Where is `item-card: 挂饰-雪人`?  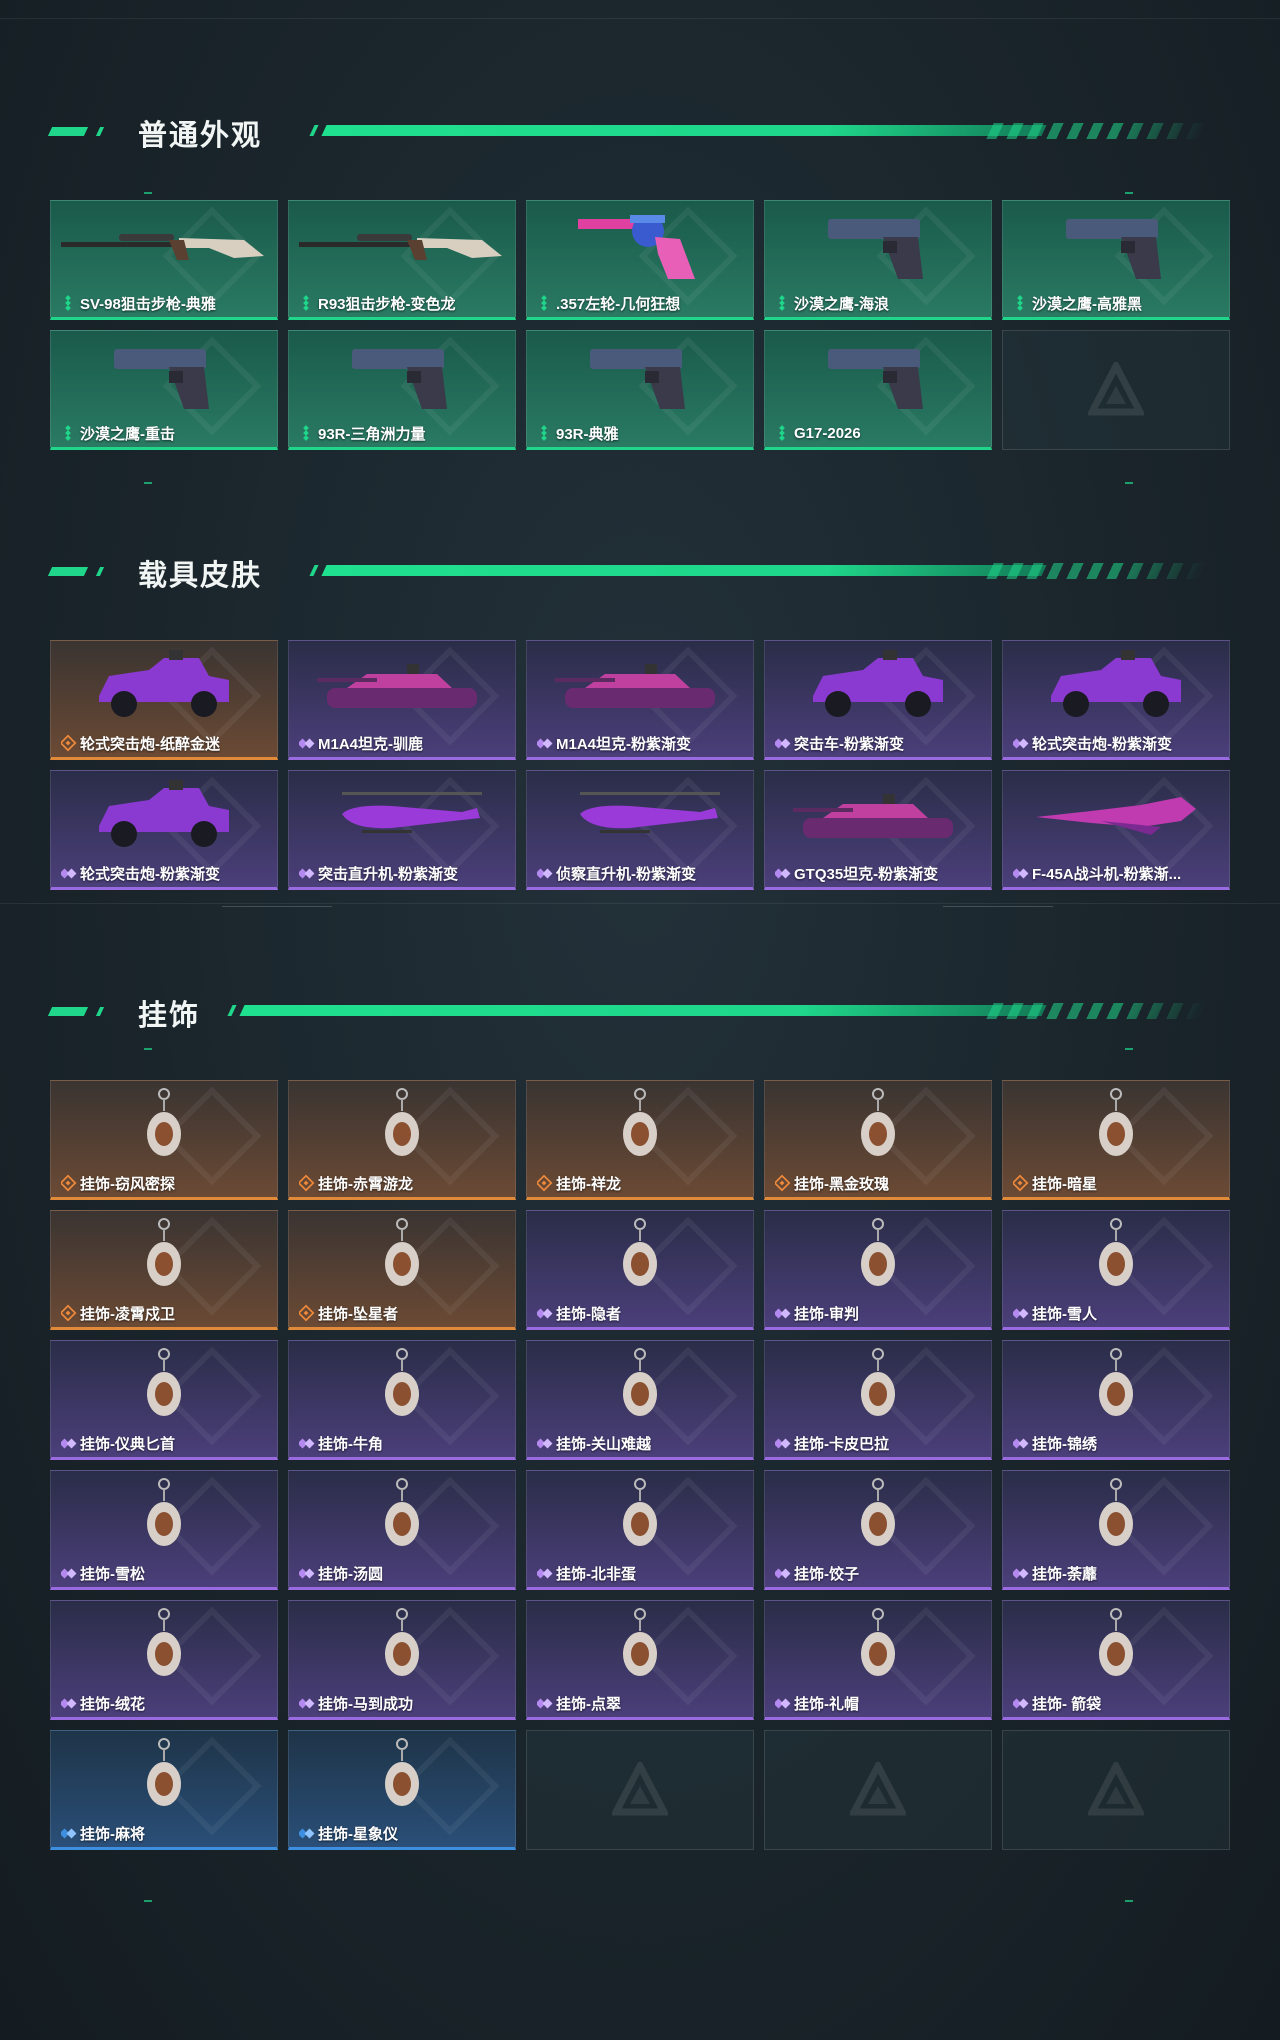
item-card: 挂饰-雪人 is located at coordinates (1116, 1270).